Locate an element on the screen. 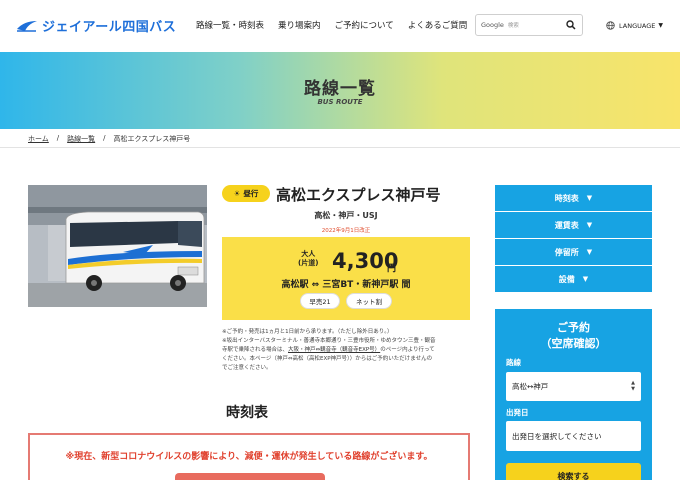  sidebar-item-label: 運賃表 is located at coordinates (566, 225).